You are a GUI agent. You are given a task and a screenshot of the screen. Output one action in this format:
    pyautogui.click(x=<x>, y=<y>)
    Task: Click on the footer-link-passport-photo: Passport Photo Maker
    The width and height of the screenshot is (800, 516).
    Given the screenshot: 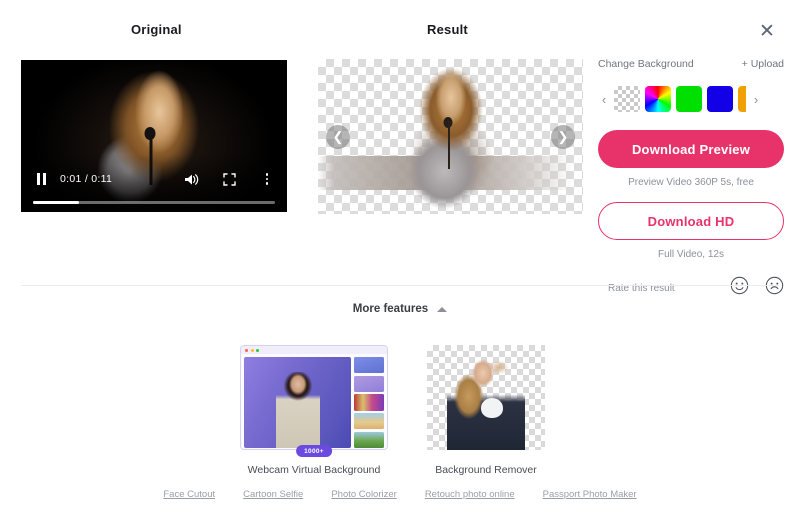 What is the action you would take?
    pyautogui.click(x=590, y=494)
    